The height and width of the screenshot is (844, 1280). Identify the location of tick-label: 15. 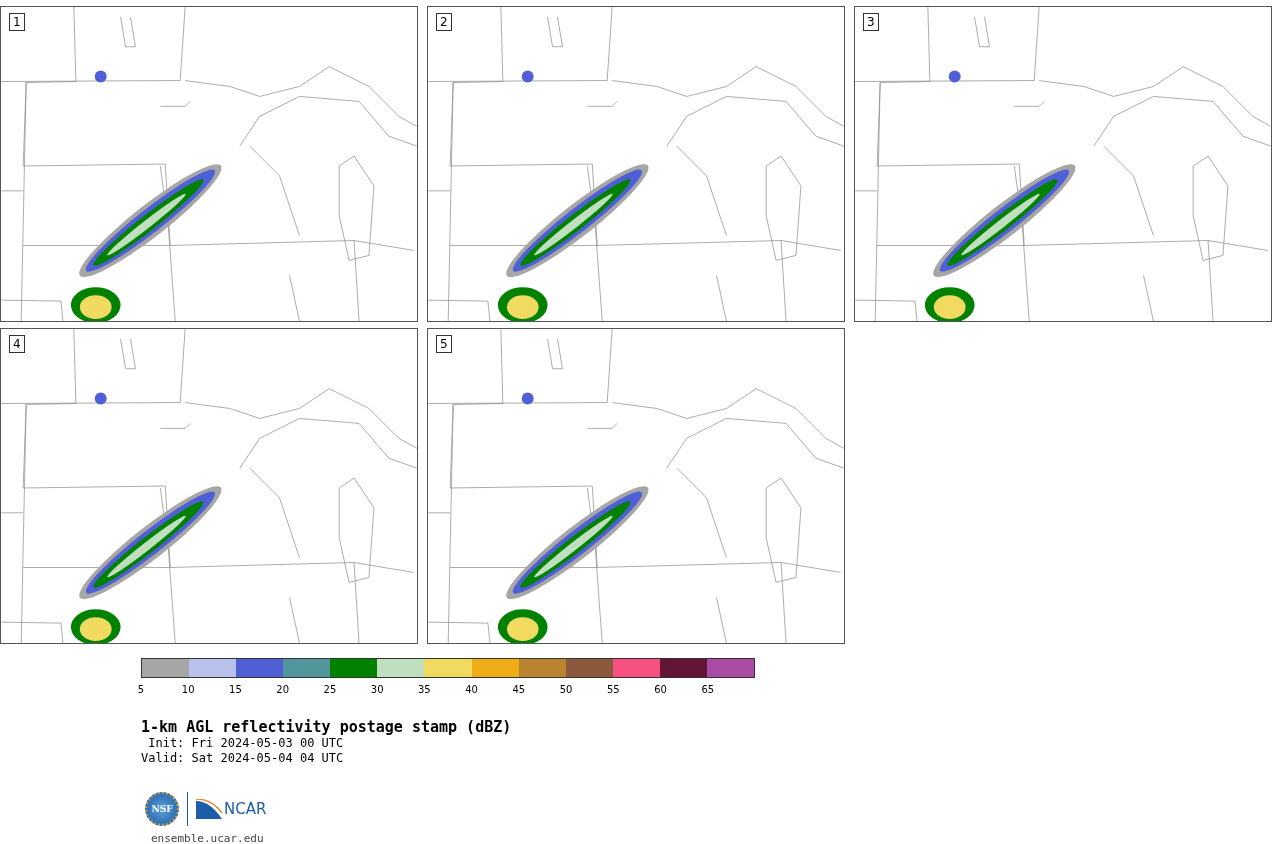
(235, 689).